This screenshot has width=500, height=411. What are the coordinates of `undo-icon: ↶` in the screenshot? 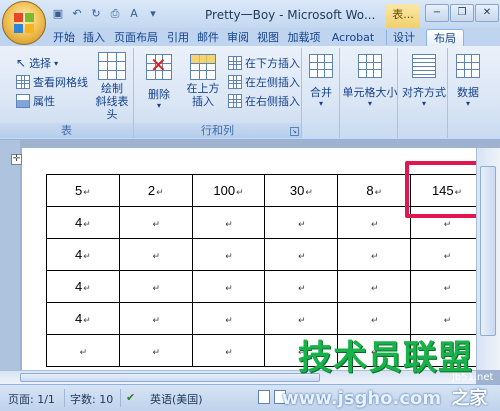 It's located at (77, 14).